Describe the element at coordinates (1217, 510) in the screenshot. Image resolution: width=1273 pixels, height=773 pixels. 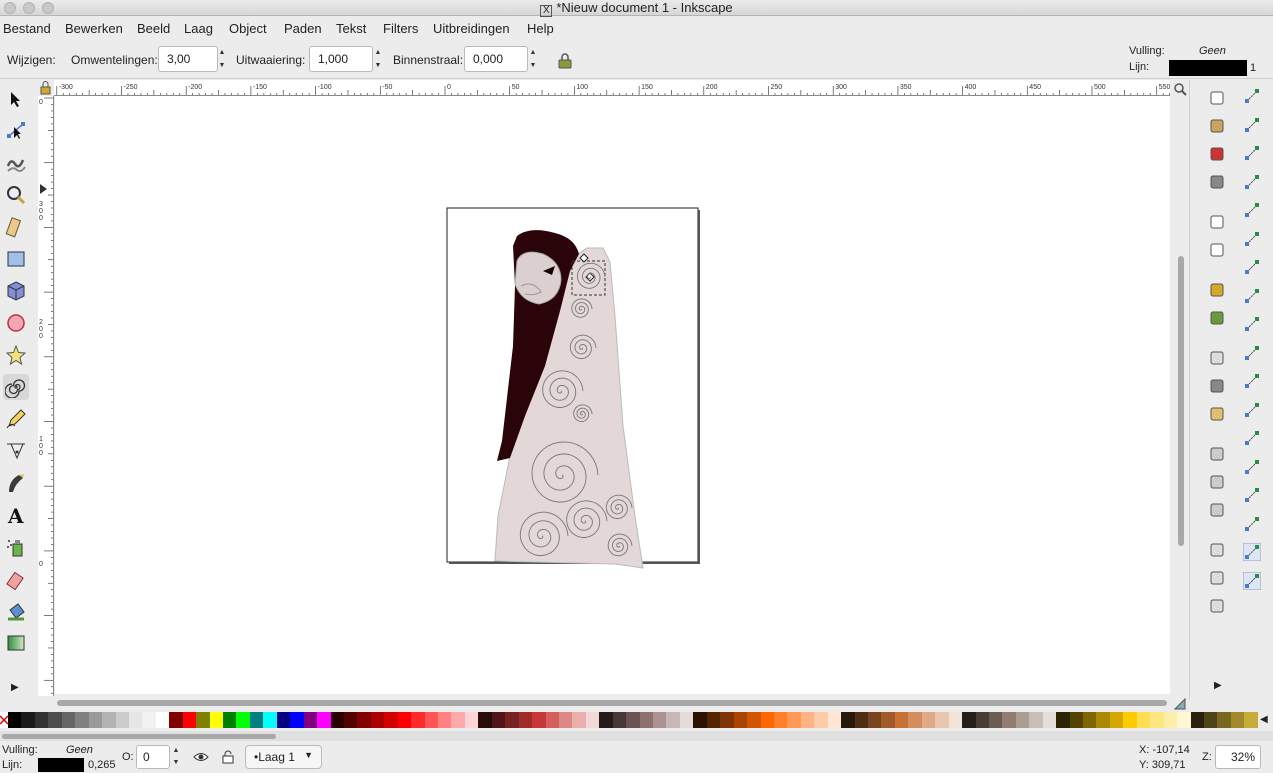
I see `zoom-page-icon` at that location.